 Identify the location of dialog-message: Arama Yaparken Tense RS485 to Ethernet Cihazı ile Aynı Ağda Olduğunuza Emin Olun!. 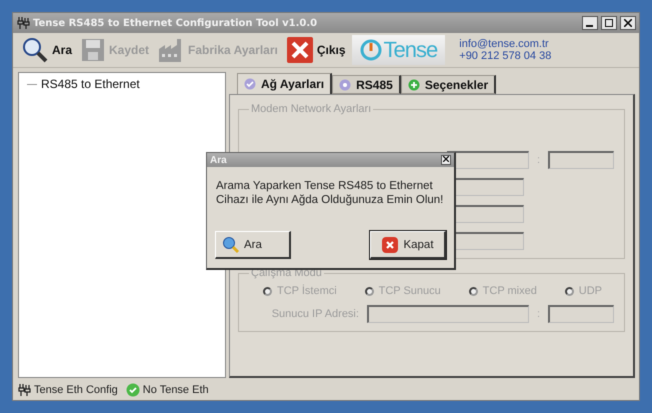
(330, 193).